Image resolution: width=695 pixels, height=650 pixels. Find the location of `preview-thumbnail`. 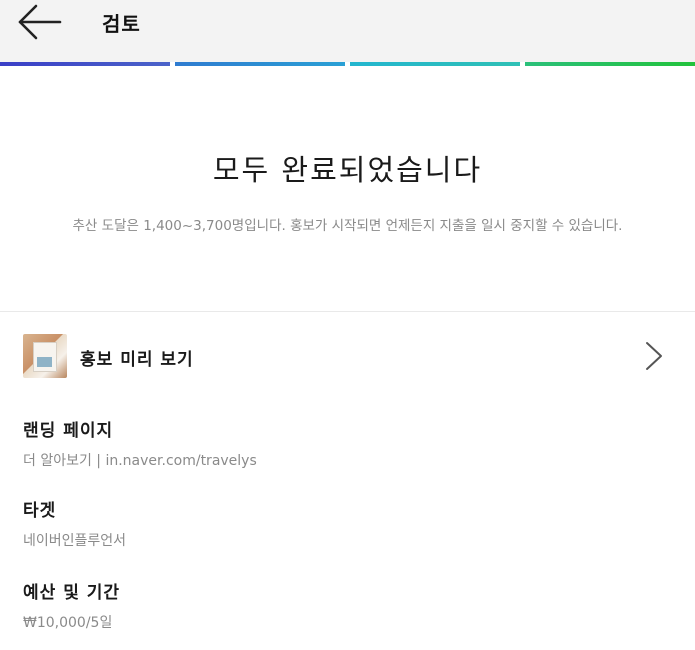

preview-thumbnail is located at coordinates (45, 356).